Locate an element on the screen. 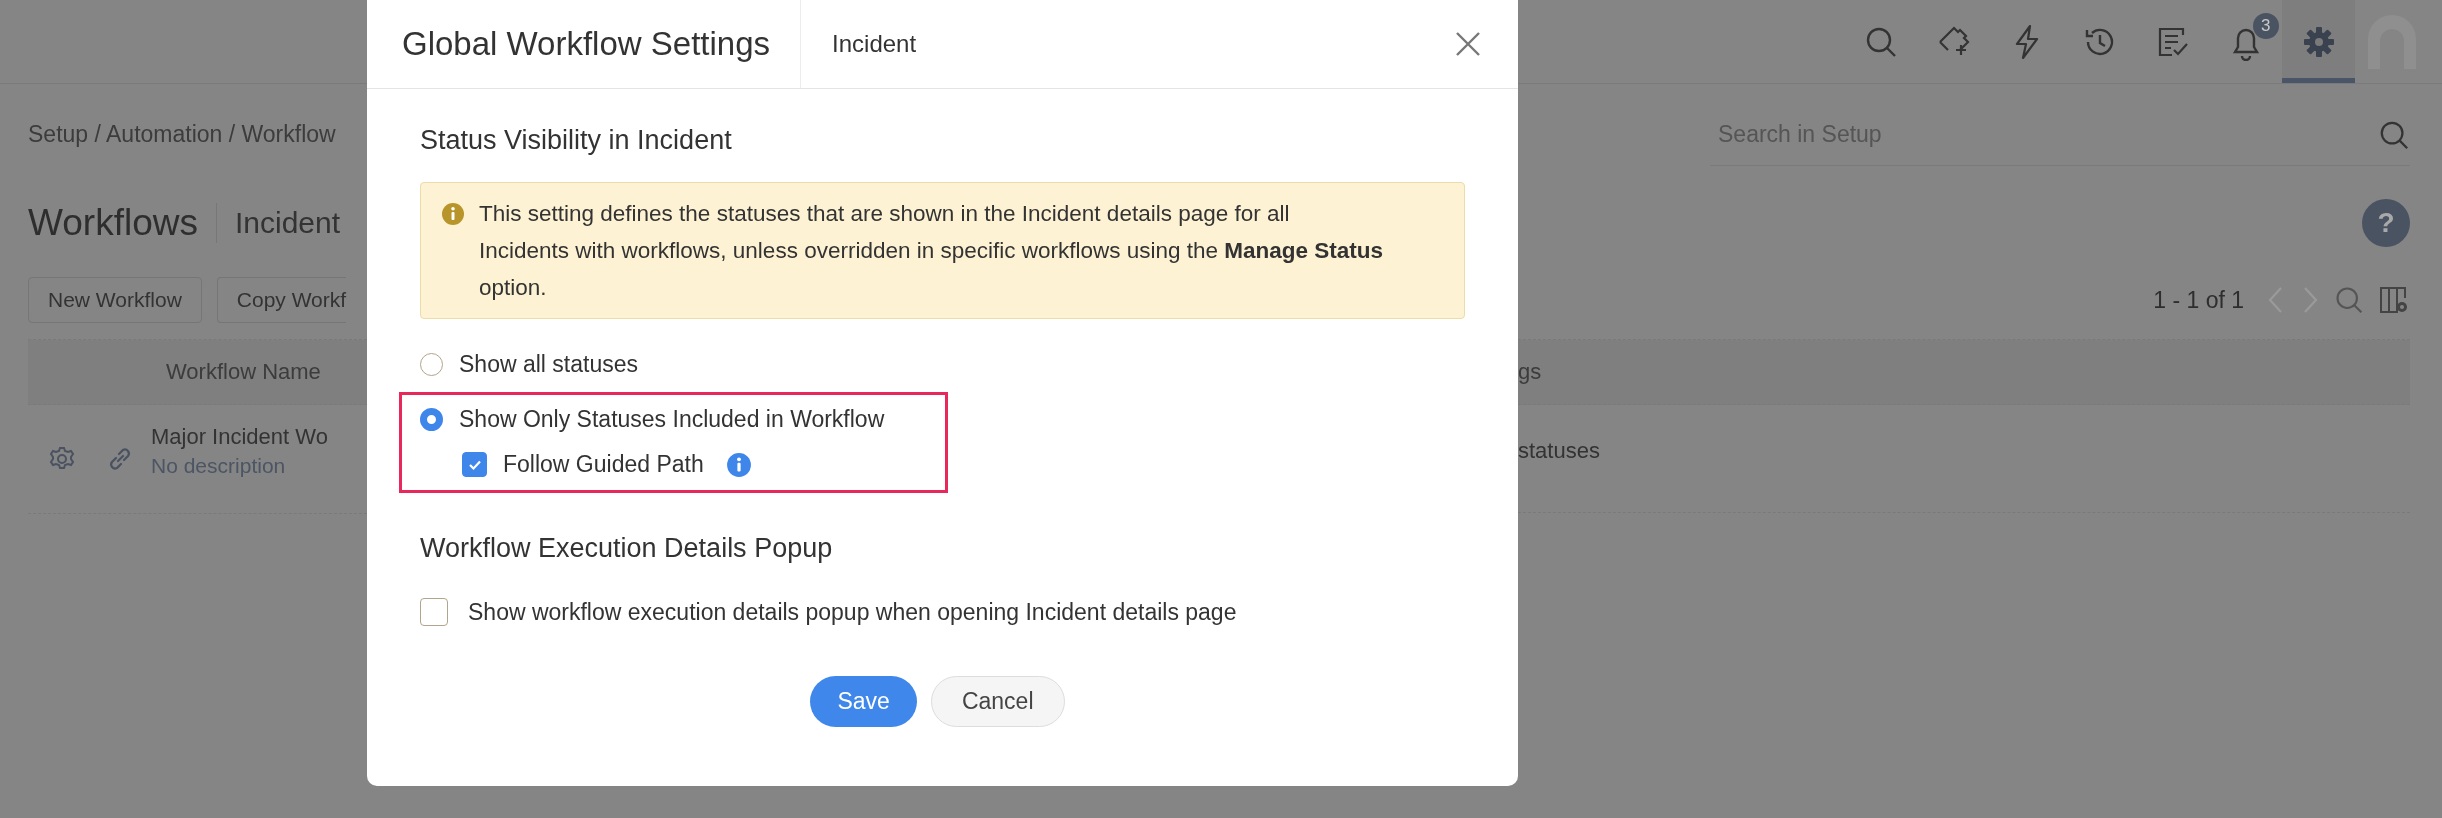  workflow-name: Major Incident Wo is located at coordinates (239, 437).